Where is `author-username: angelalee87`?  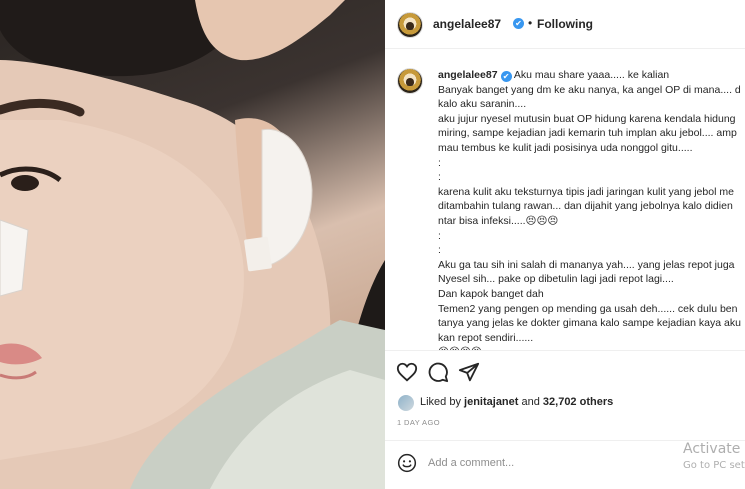
author-username: angelalee87 is located at coordinates (467, 24).